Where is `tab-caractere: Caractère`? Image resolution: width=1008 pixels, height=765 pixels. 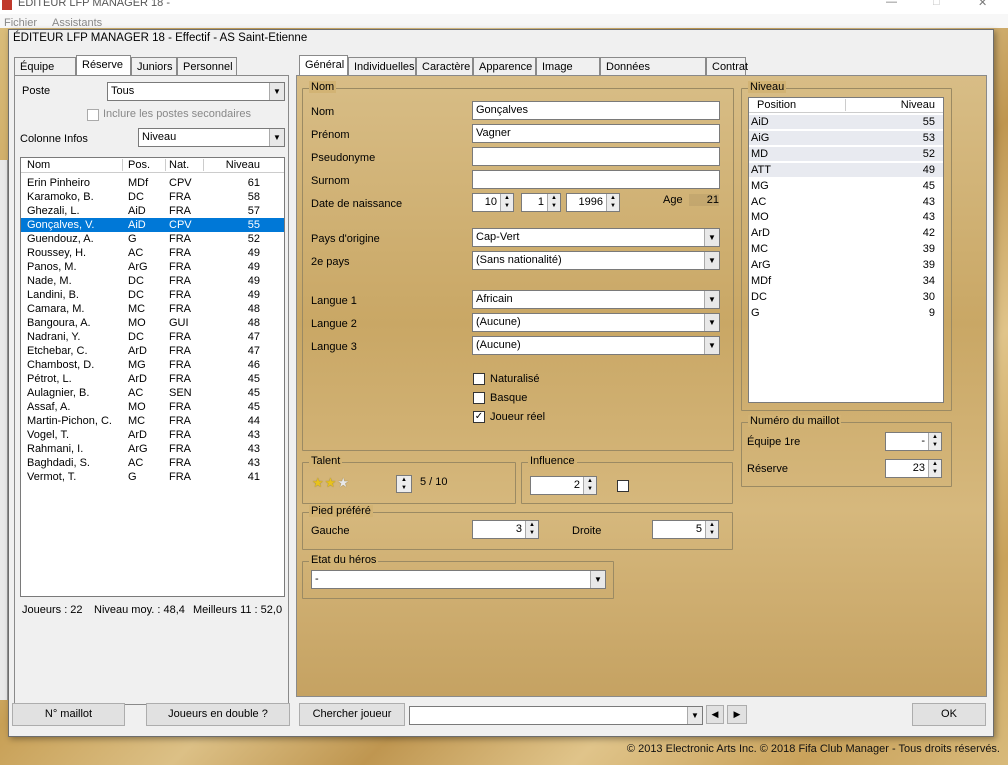
tab-caractere: Caractère is located at coordinates (444, 66).